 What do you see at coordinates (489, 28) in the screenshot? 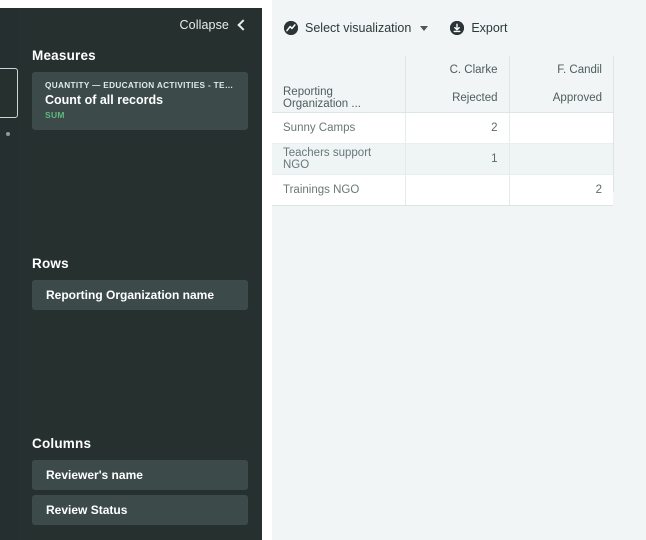
I see `export-label: Export` at bounding box center [489, 28].